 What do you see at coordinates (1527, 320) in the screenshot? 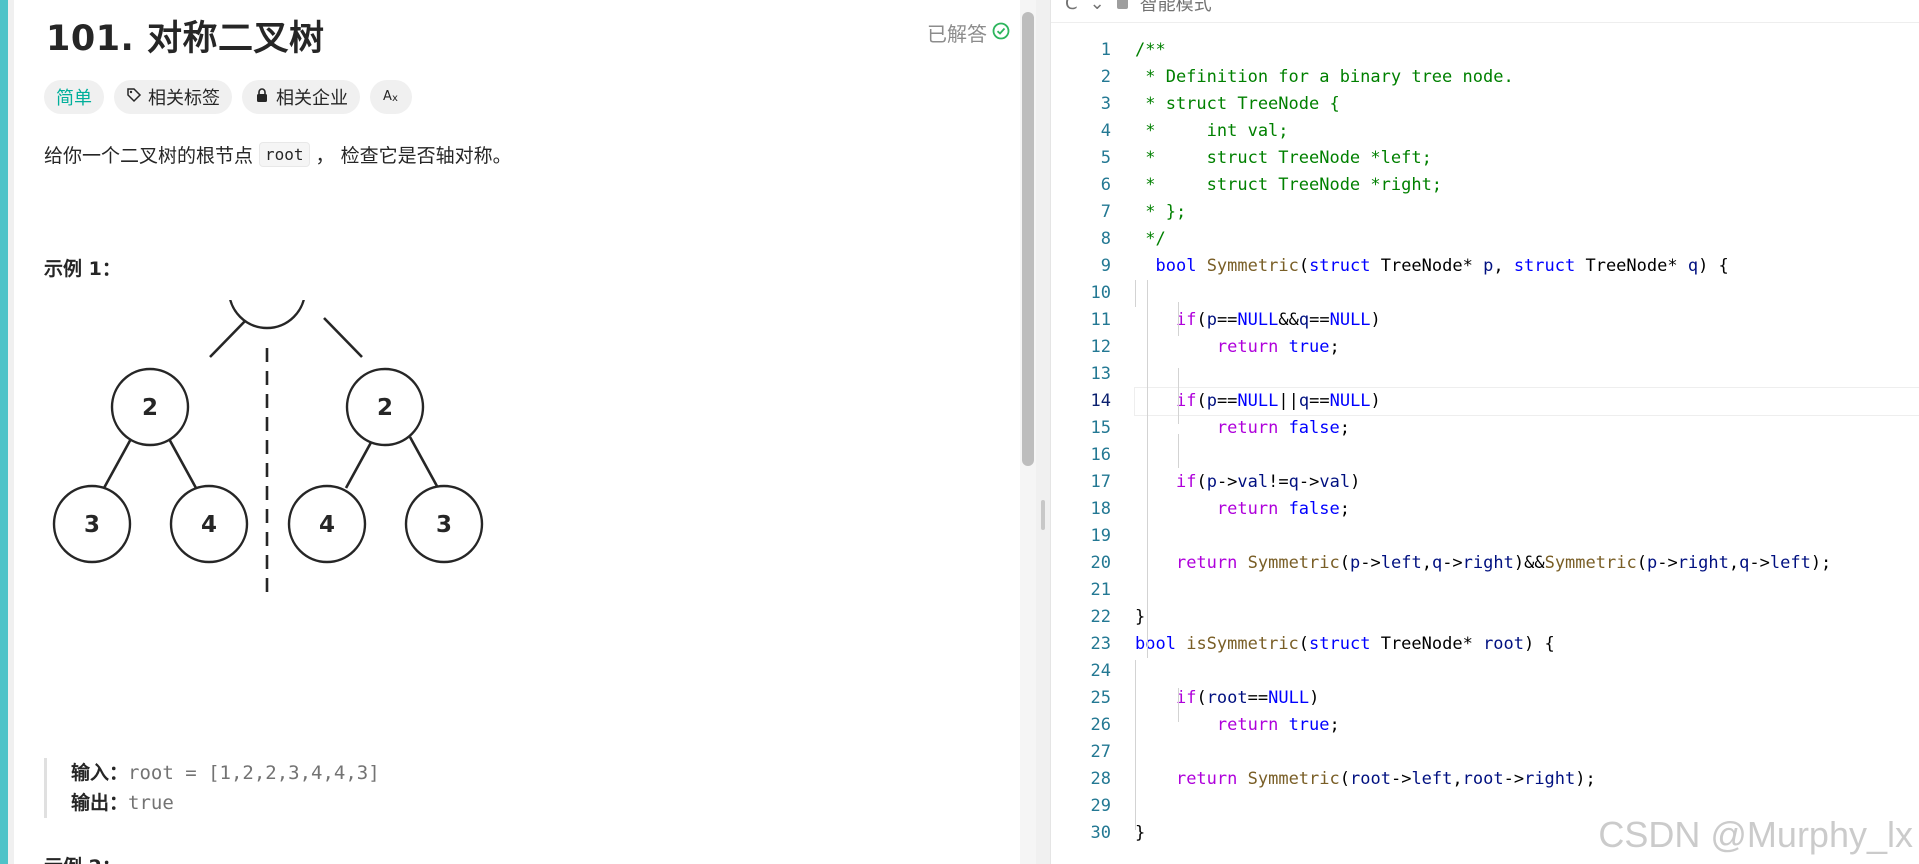
I see `code-line: if(p==NULL&&q==NULL)` at bounding box center [1527, 320].